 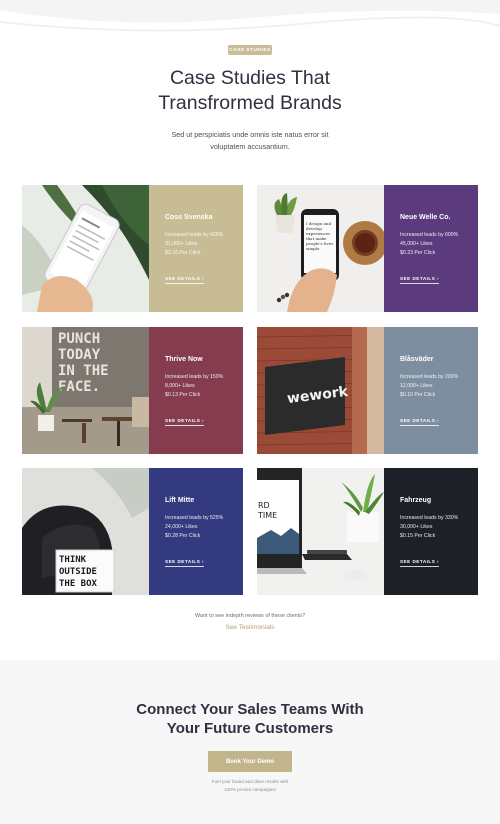 What do you see at coordinates (418, 395) in the screenshot?
I see `card-stat: $0.16 Per Click` at bounding box center [418, 395].